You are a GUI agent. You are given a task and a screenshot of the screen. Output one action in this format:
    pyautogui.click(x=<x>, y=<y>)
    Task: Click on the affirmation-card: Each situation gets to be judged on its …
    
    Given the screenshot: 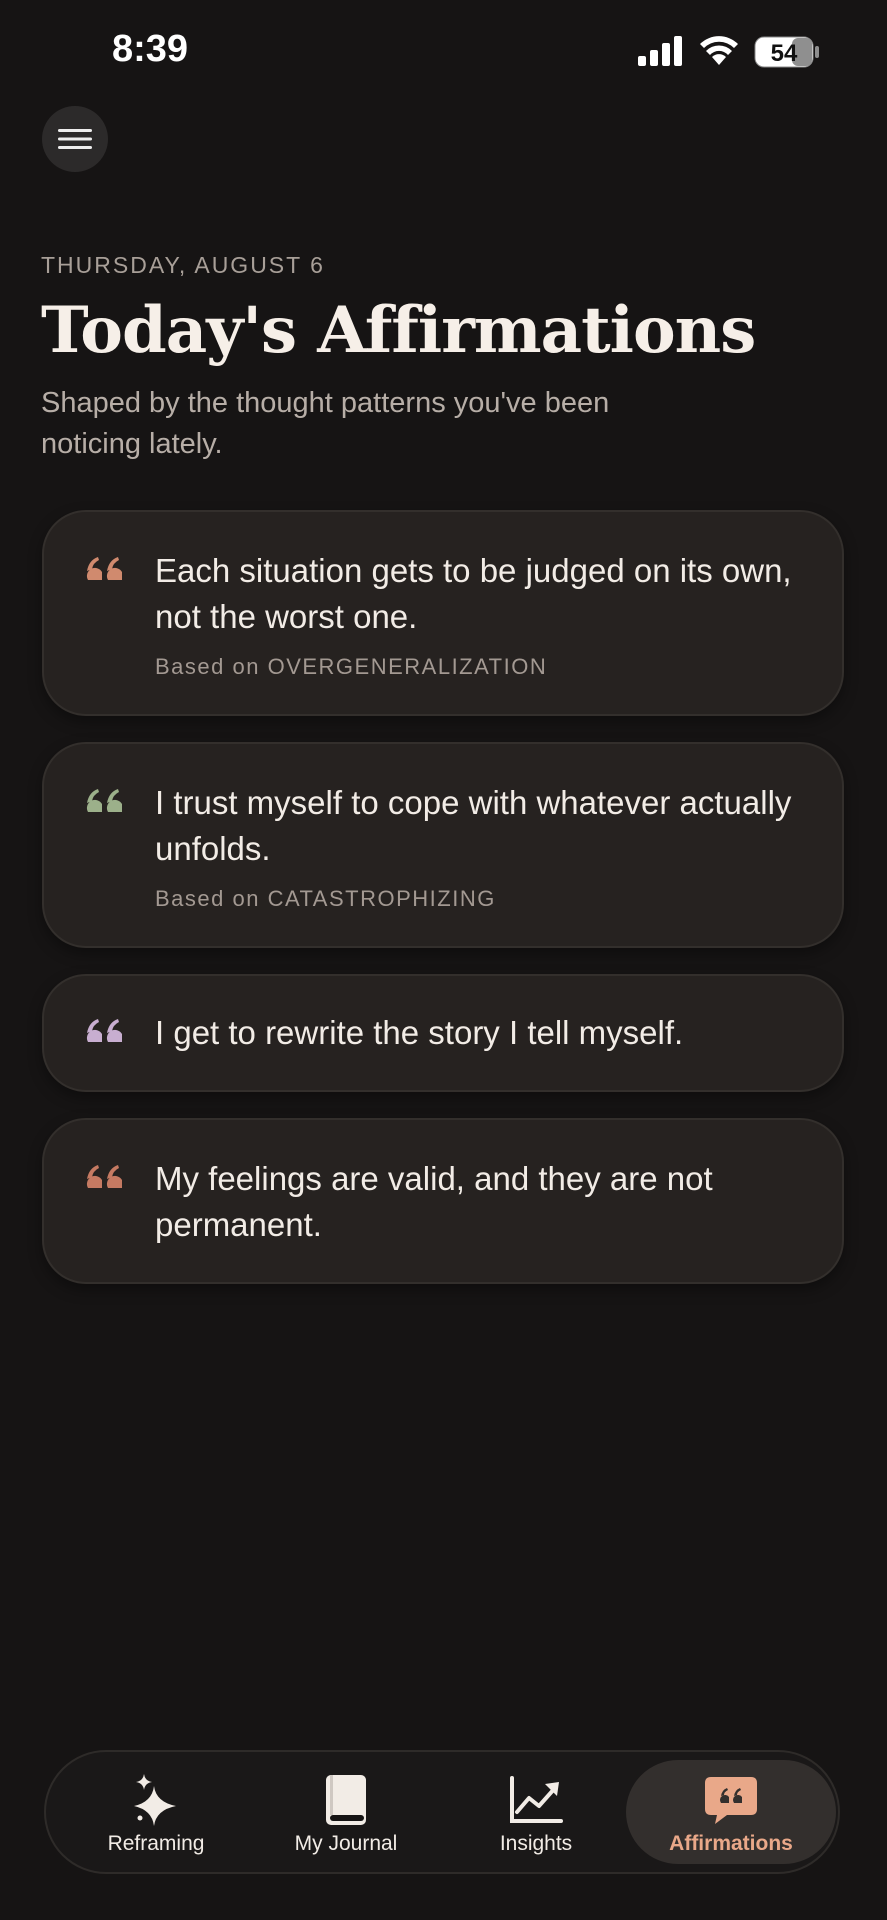 What is the action you would take?
    pyautogui.click(x=443, y=613)
    